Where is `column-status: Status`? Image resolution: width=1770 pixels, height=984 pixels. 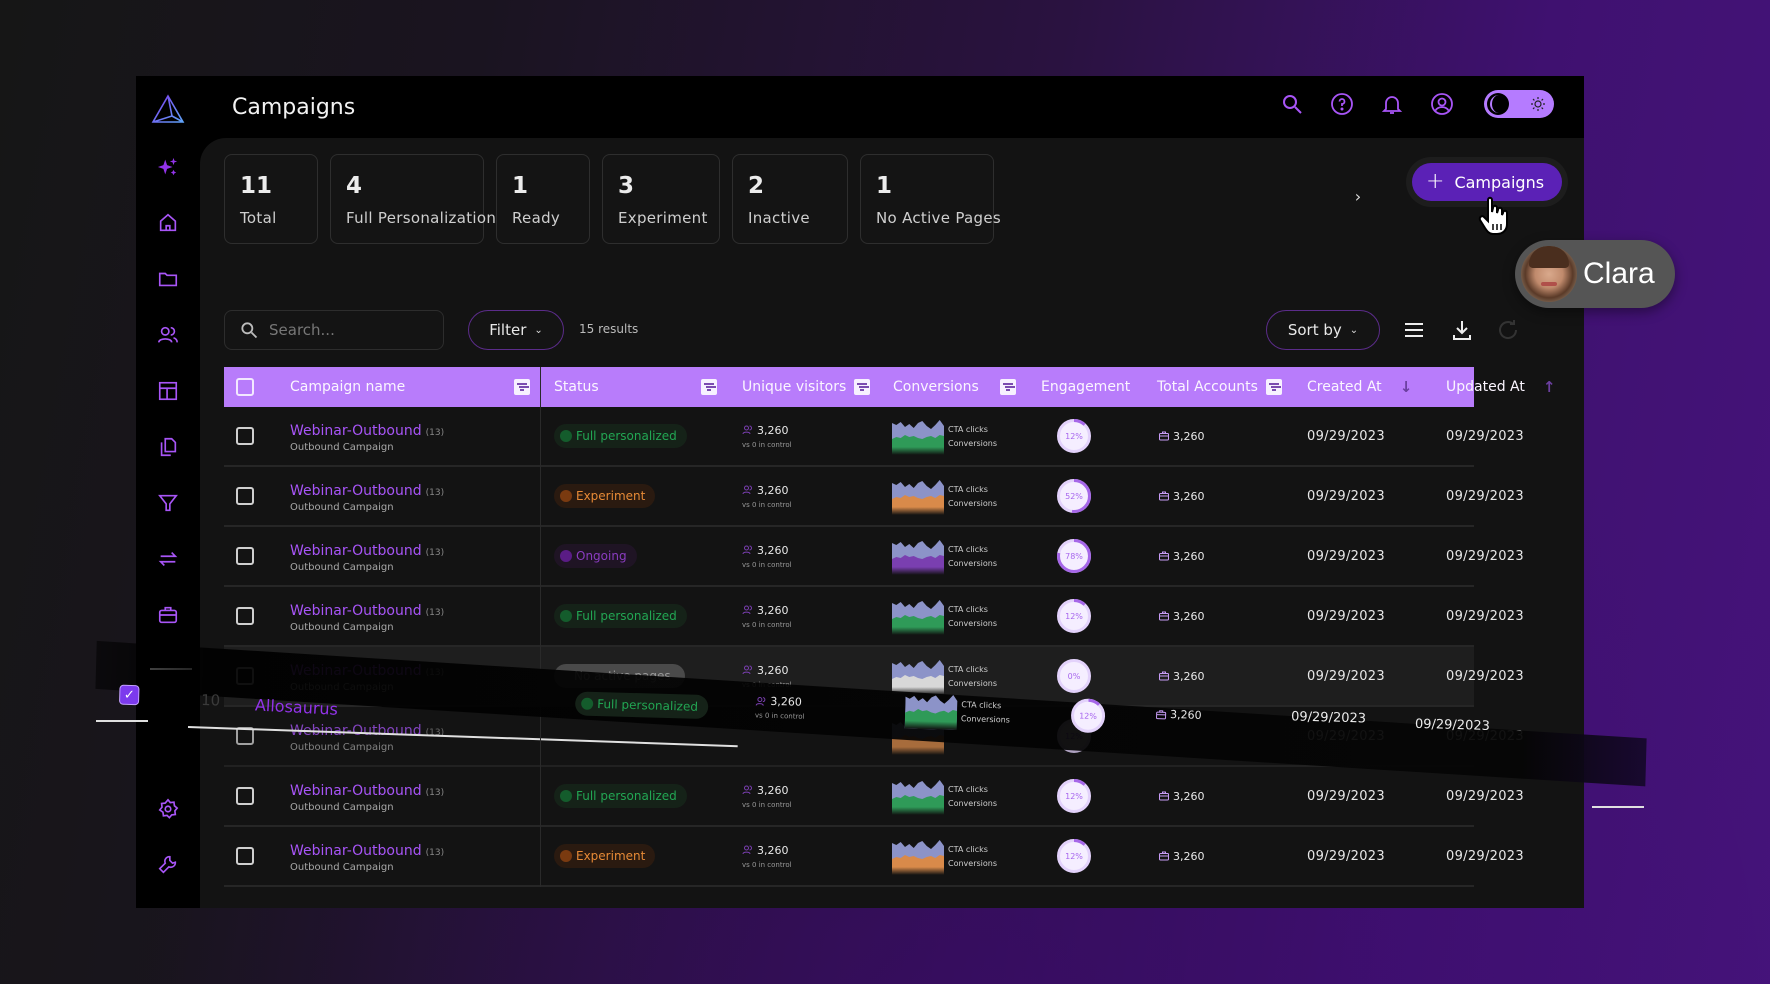 column-status: Status is located at coordinates (576, 387).